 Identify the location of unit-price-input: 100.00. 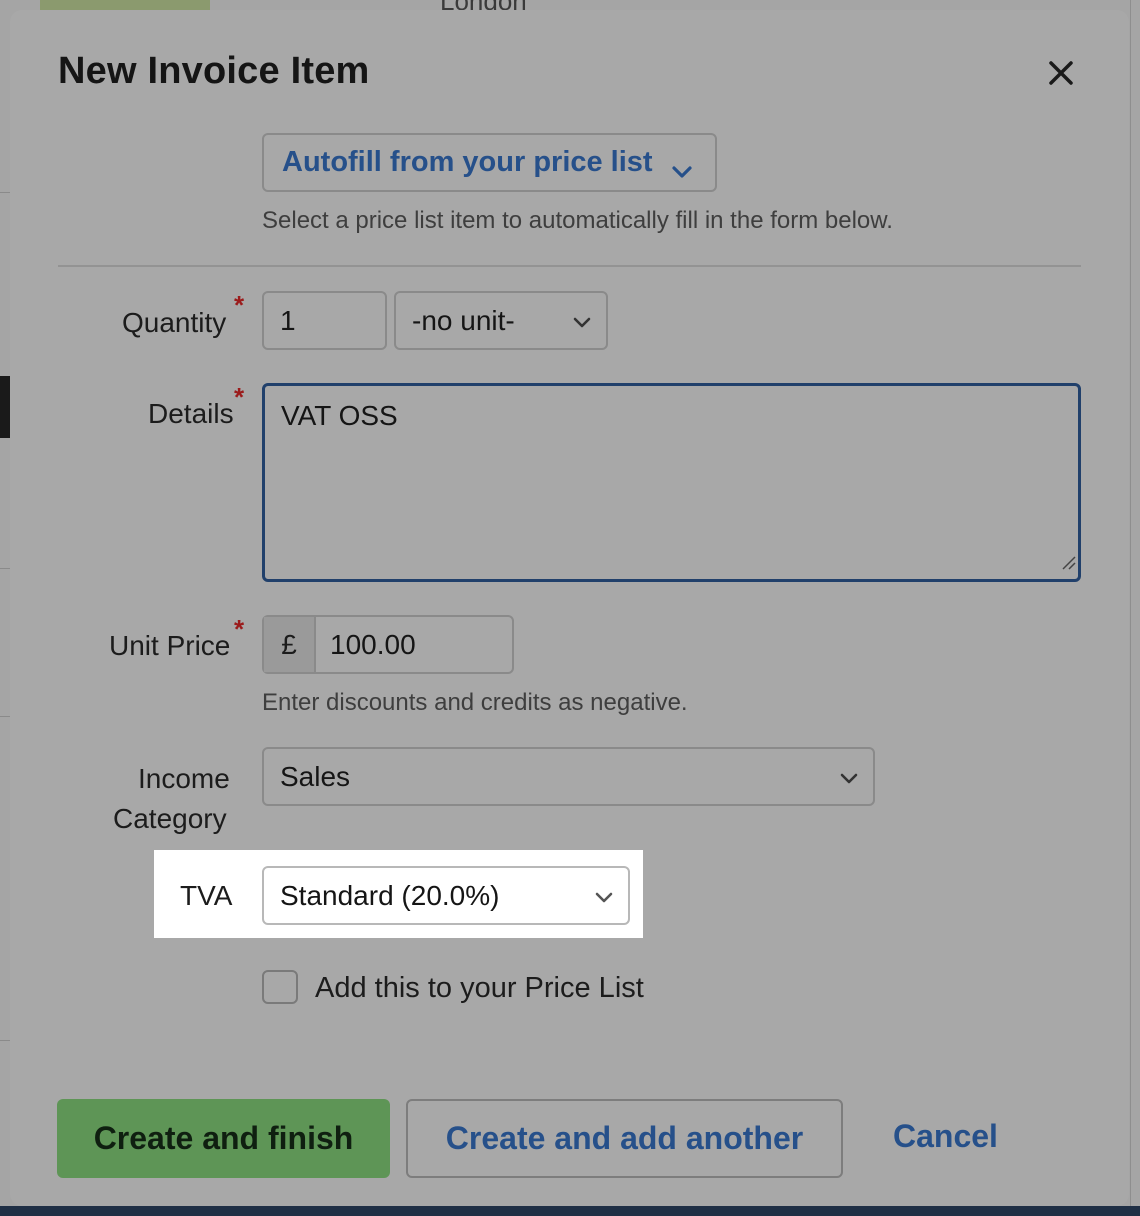
(414, 644).